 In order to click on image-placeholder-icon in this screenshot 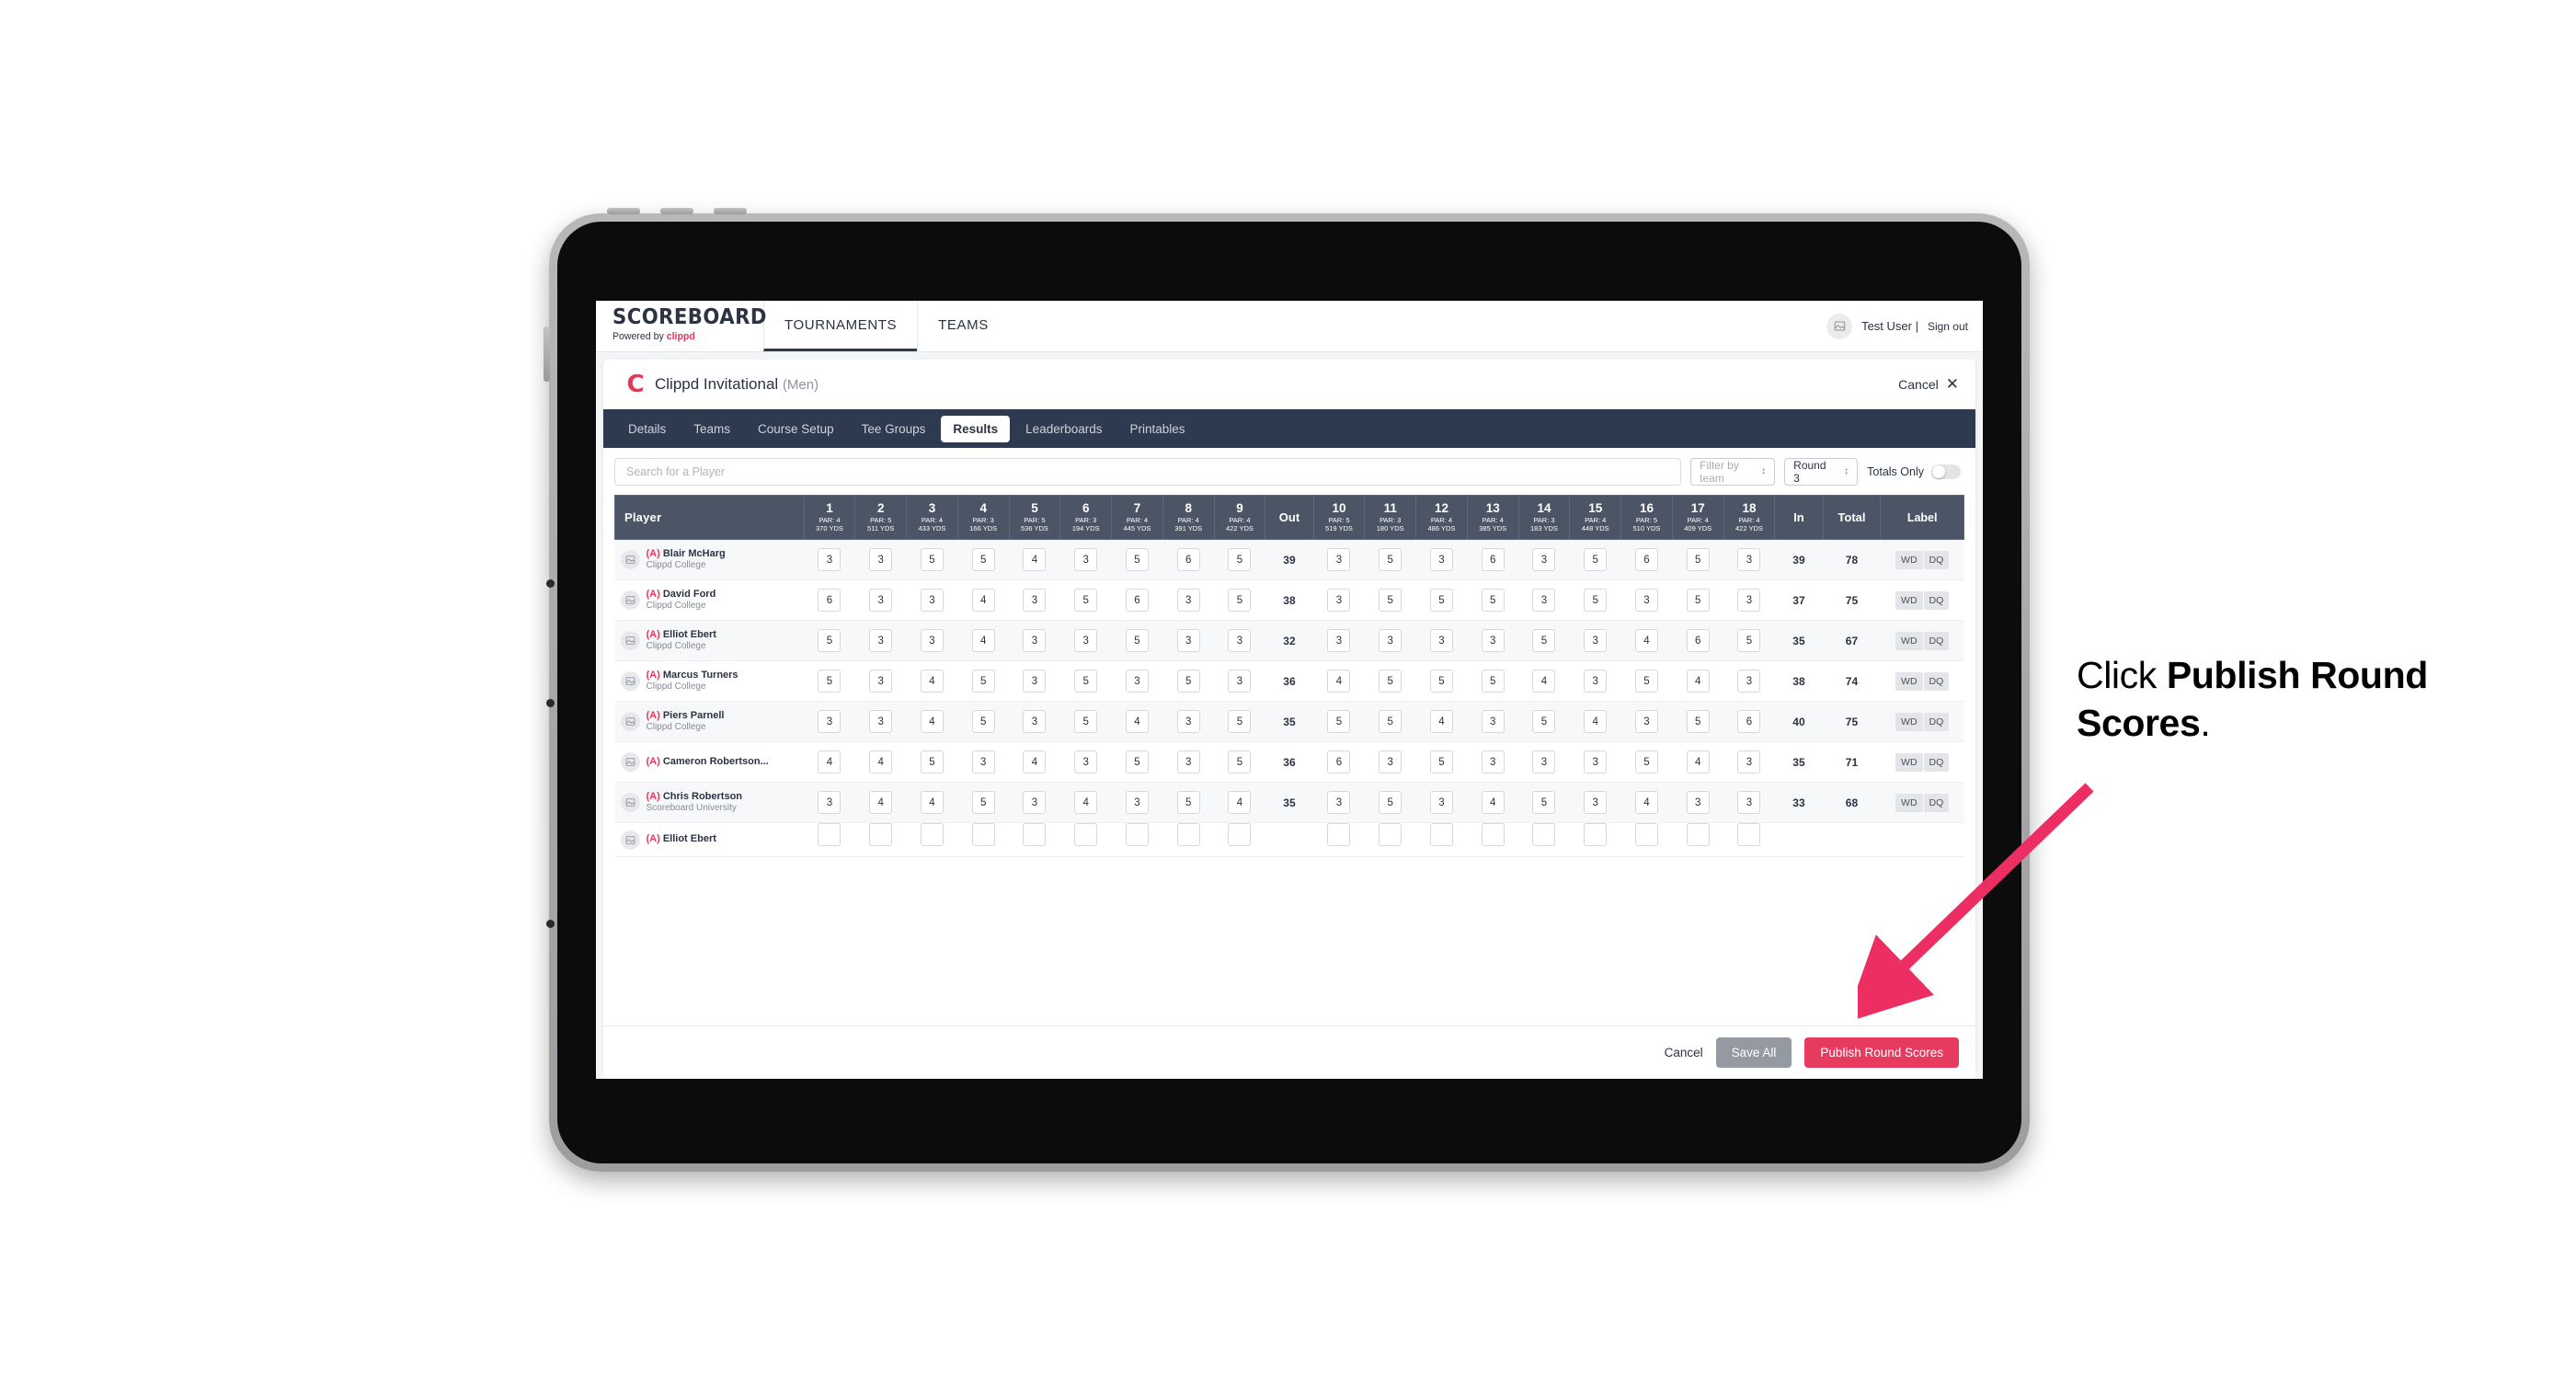, I will do `click(1840, 326)`.